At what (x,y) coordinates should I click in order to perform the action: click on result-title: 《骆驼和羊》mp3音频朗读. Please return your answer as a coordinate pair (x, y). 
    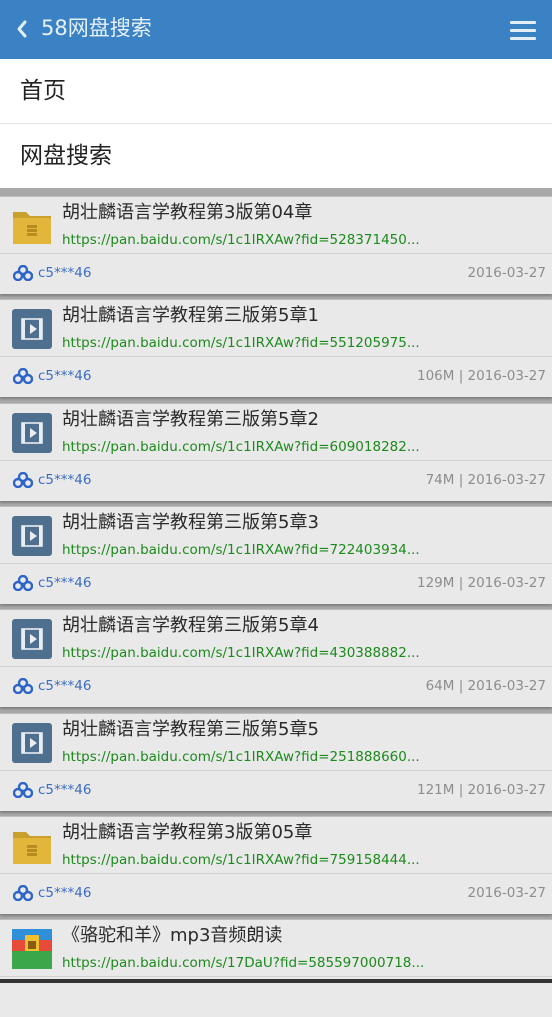
    Looking at the image, I should click on (172, 936).